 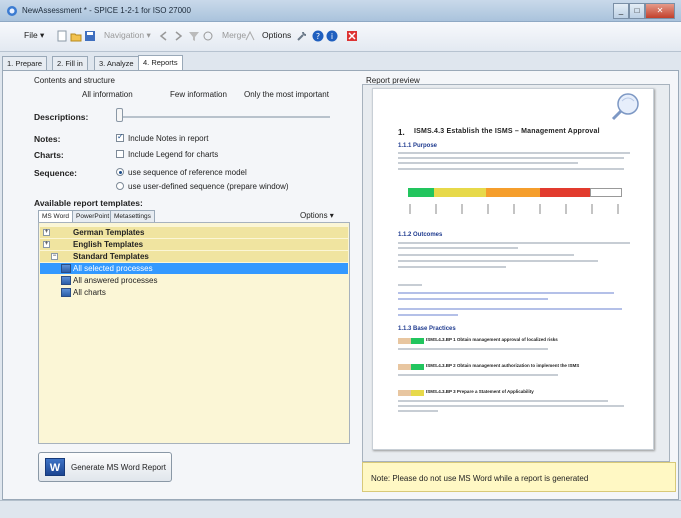 I want to click on tree-group-standard: − Standard Templates, so click(x=194, y=256).